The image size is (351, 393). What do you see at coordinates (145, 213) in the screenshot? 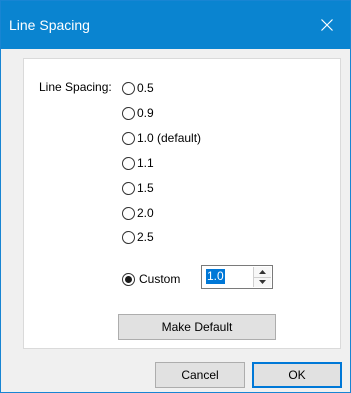
I see `radio-label: 2.0` at bounding box center [145, 213].